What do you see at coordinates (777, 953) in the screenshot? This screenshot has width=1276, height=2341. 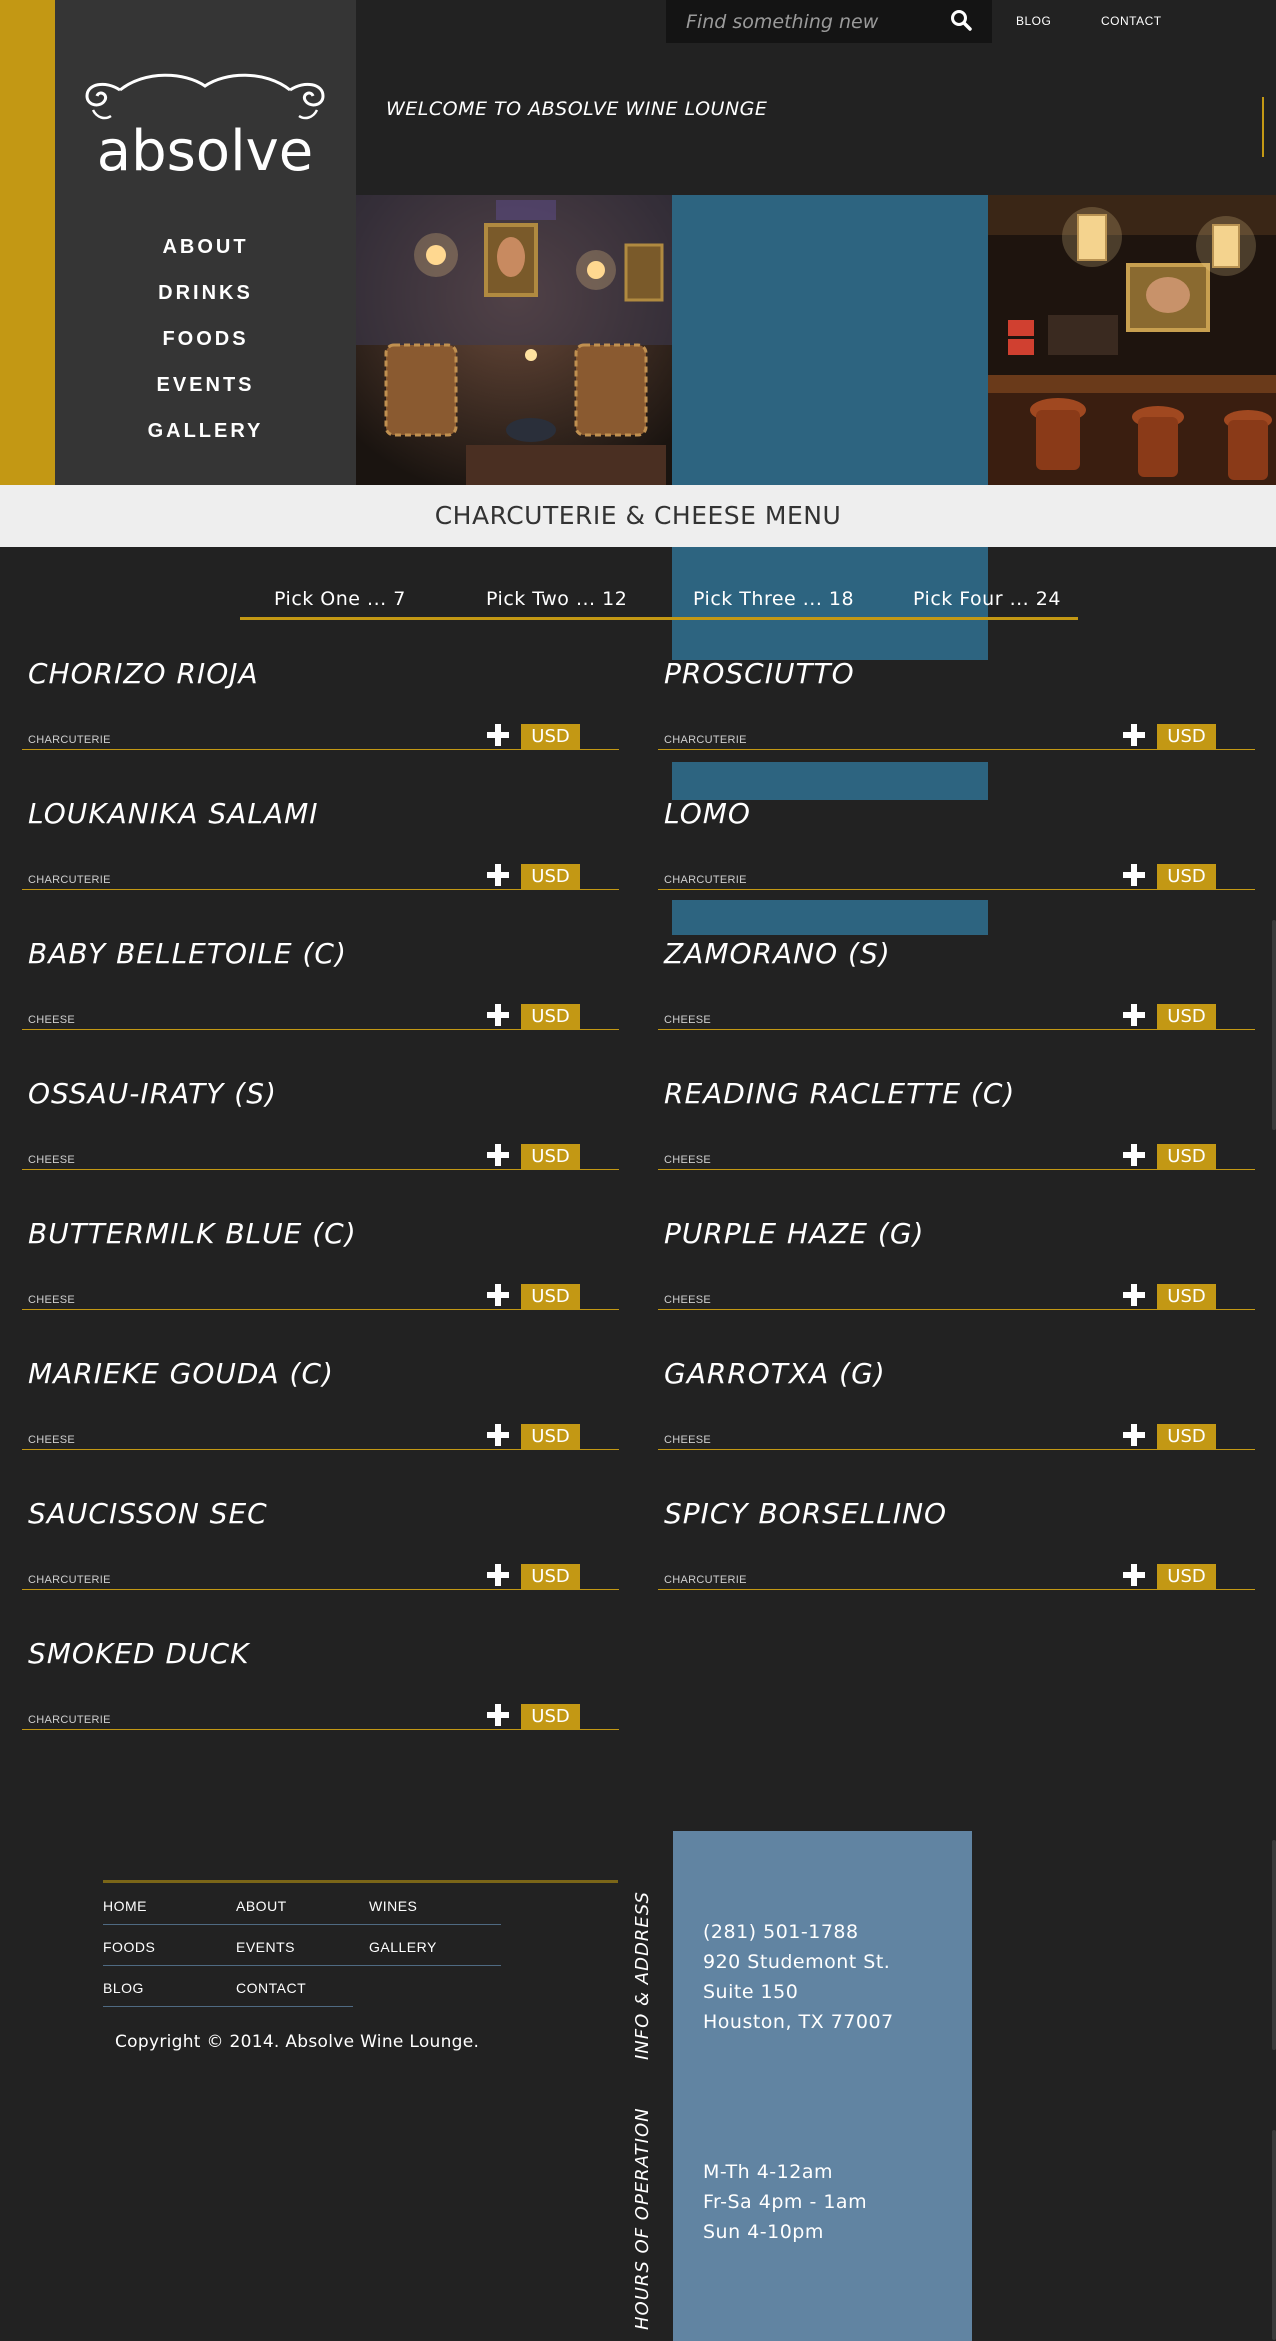 I see `item-name: ZAMORANO (S)` at bounding box center [777, 953].